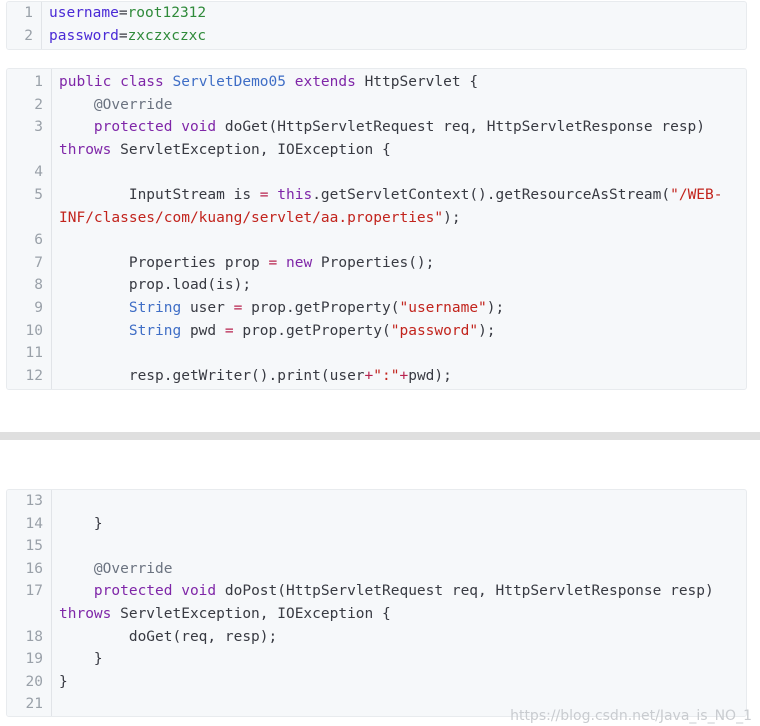 The height and width of the screenshot is (726, 760). I want to click on line-number: 20, so click(34, 681).